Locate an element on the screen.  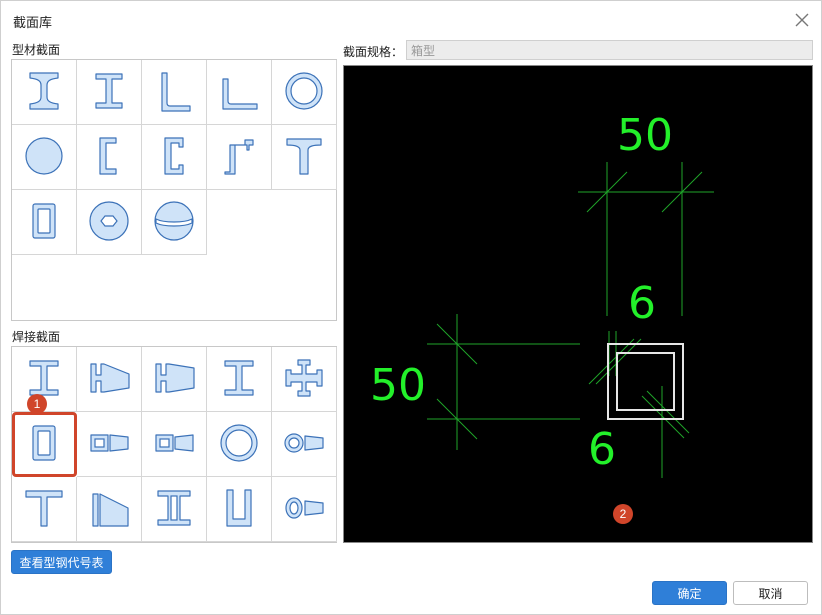
callout-badge-2: 2 is located at coordinates (623, 514).